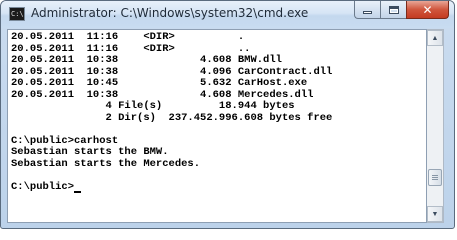 This screenshot has height=240, width=457. I want to click on scroll-down-button: ▼, so click(435, 214).